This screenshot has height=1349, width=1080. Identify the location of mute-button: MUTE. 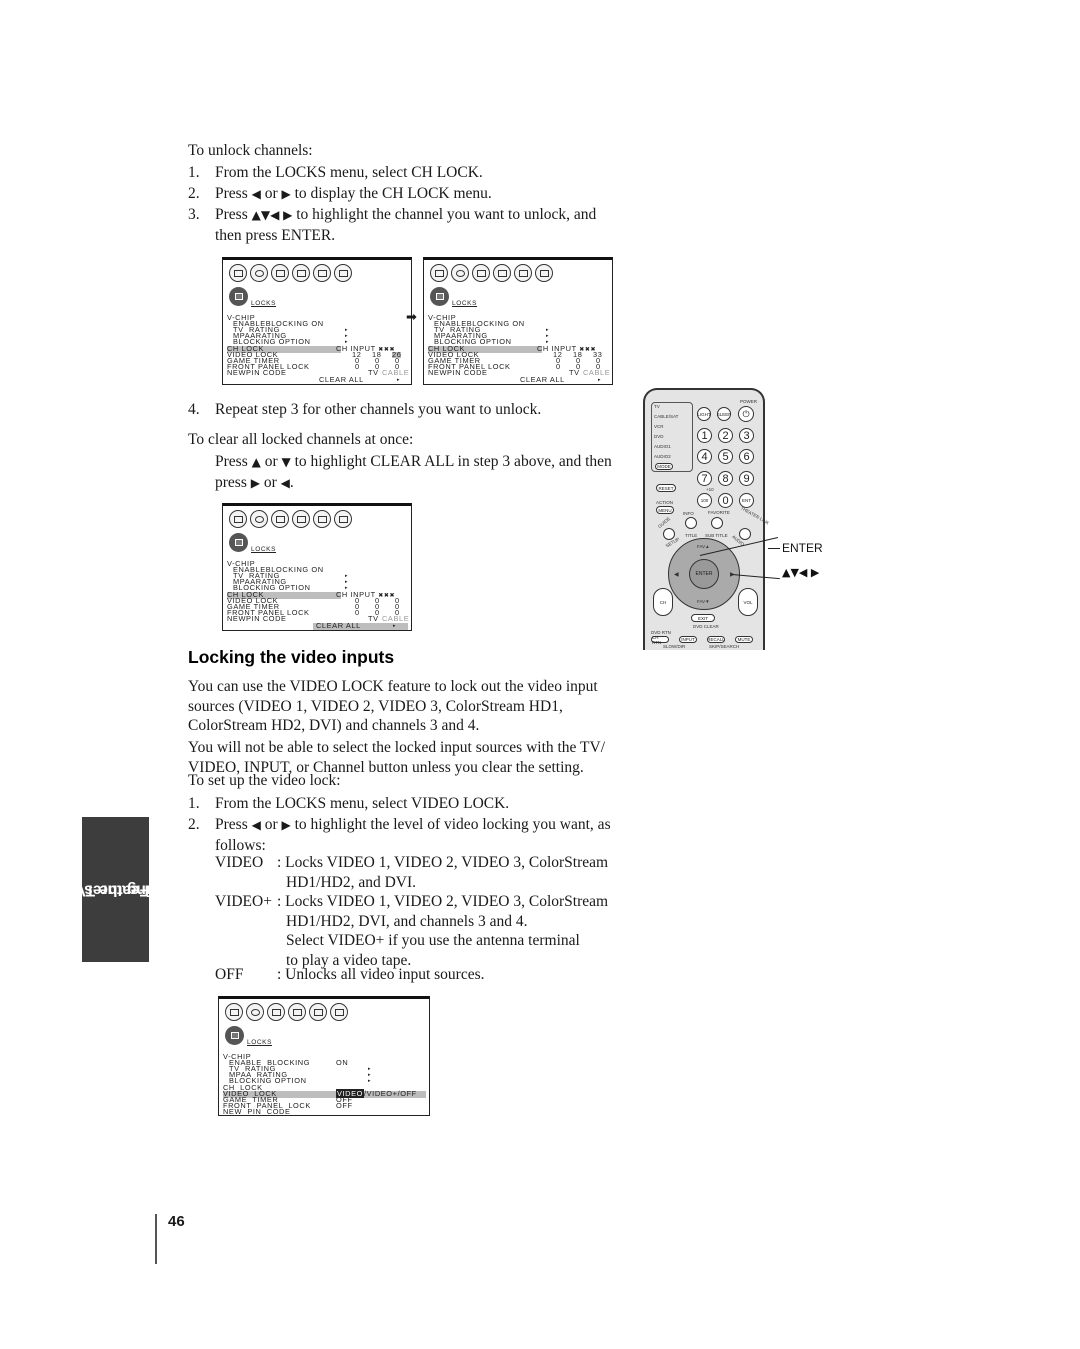
(744, 639).